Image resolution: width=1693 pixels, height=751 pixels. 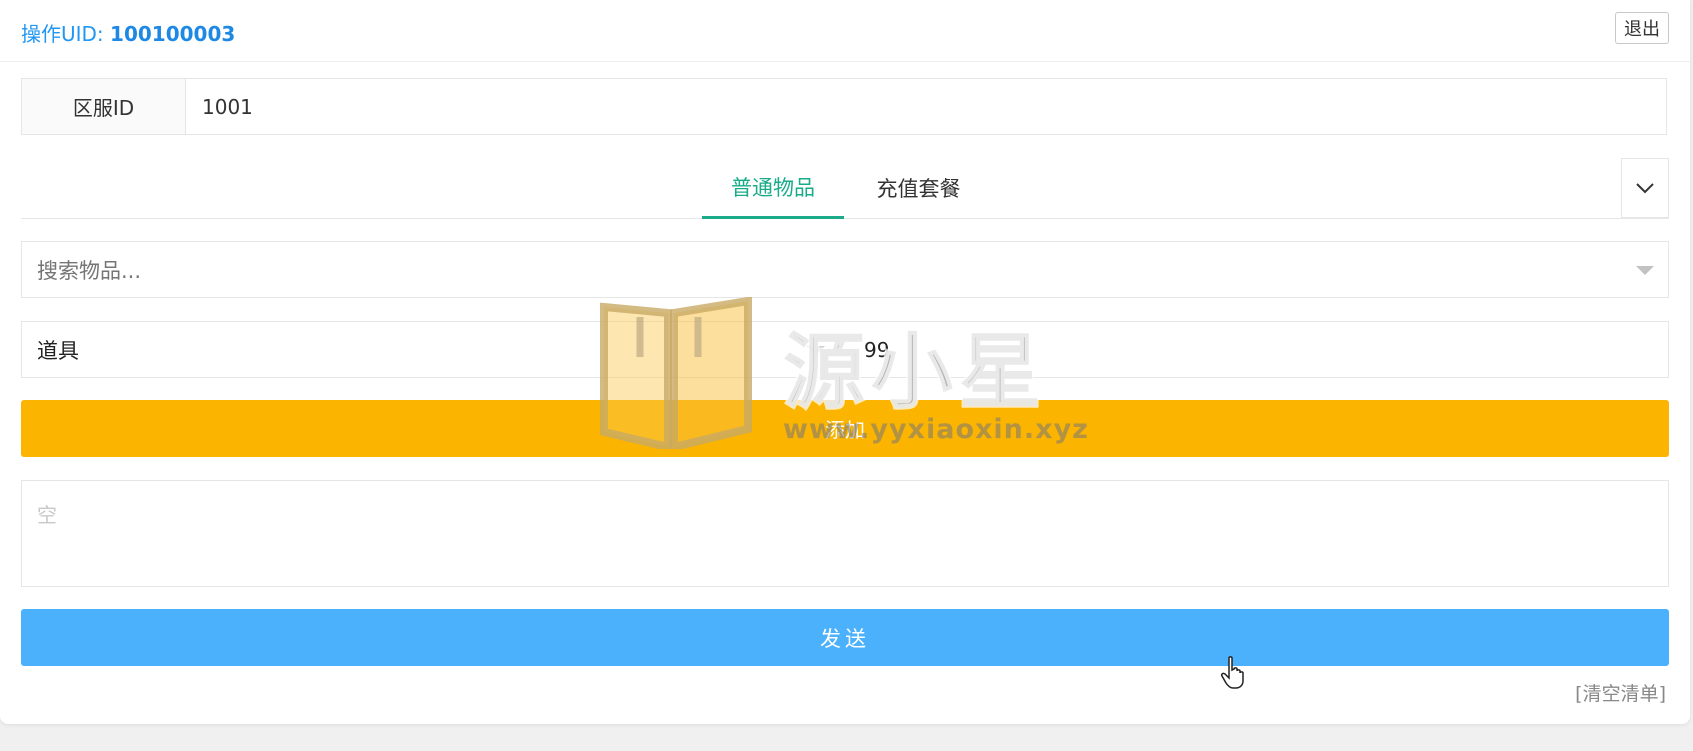 What do you see at coordinates (1642, 28) in the screenshot?
I see `logout-button: 退出` at bounding box center [1642, 28].